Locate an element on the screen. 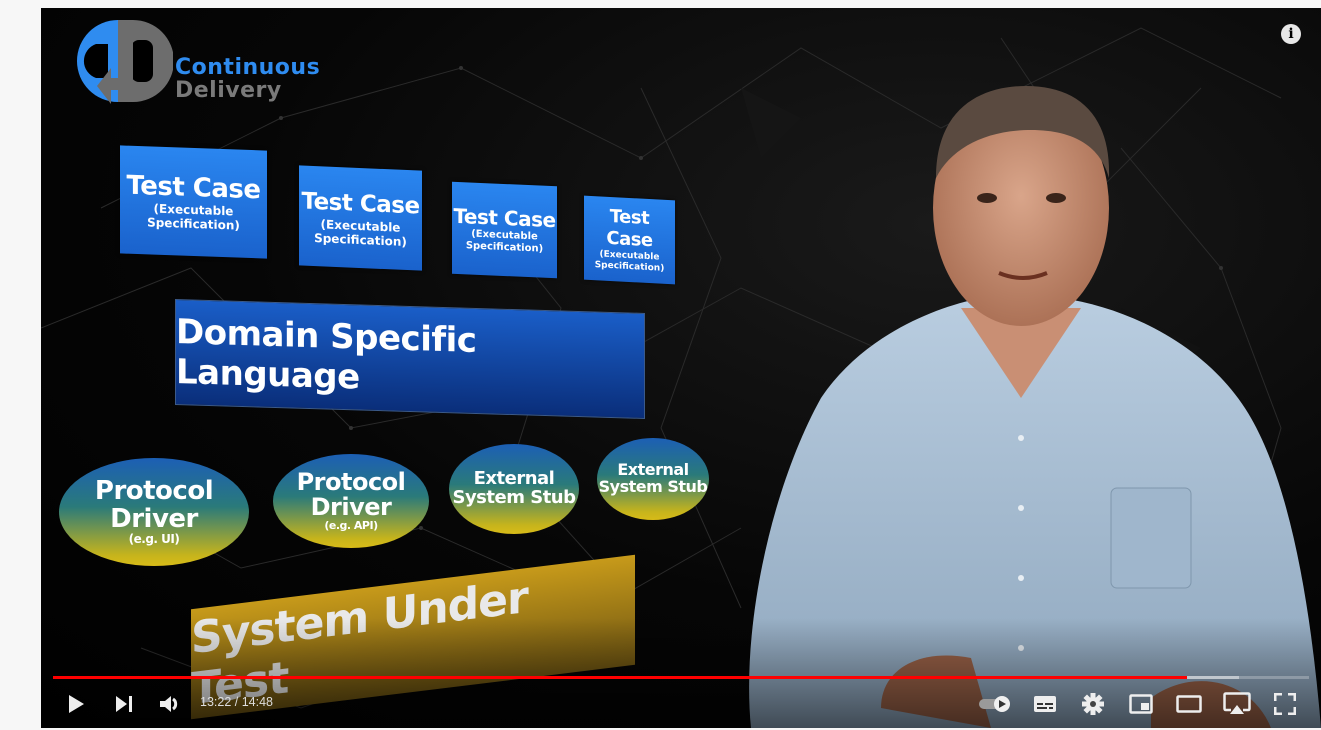 The image size is (1321, 730). miniplayer-icon is located at coordinates (1141, 704).